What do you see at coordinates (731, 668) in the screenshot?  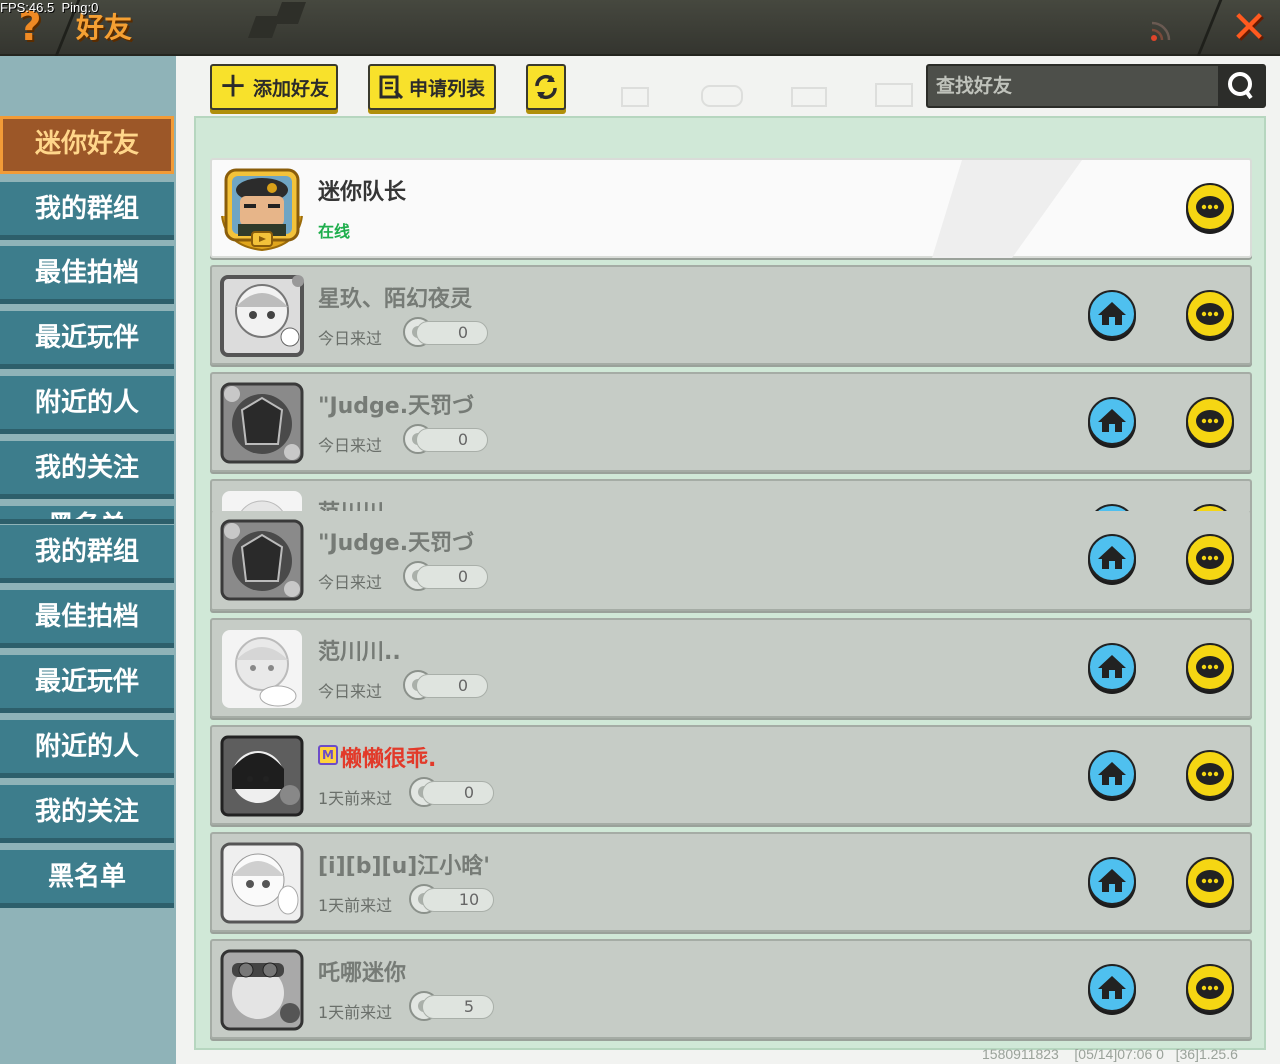 I see `friend-card: 范川川.. 今日来过 0` at bounding box center [731, 668].